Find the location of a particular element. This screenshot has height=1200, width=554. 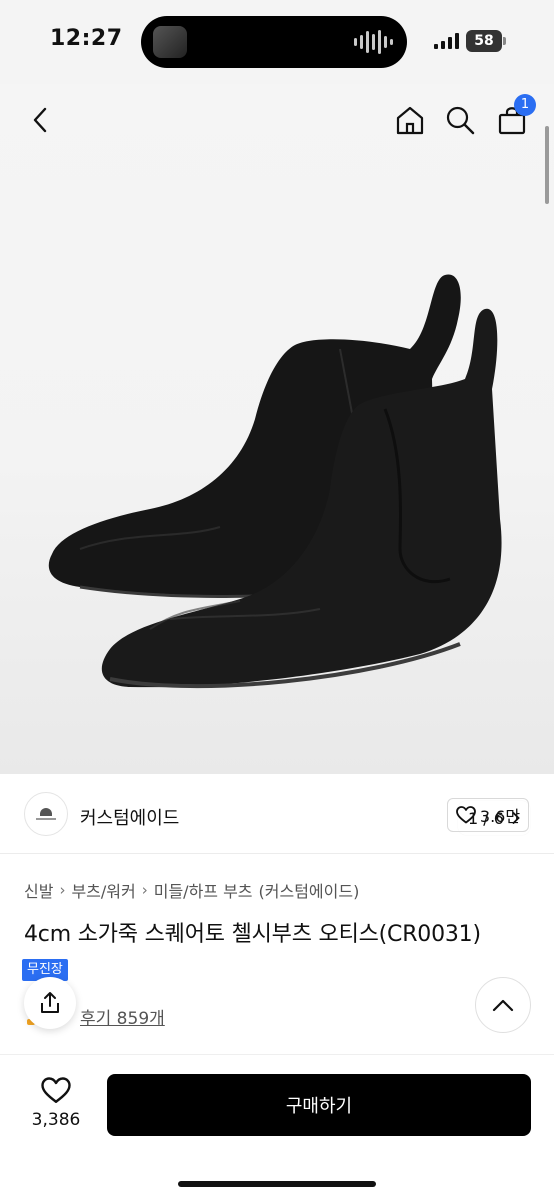

home-button is located at coordinates (410, 120).